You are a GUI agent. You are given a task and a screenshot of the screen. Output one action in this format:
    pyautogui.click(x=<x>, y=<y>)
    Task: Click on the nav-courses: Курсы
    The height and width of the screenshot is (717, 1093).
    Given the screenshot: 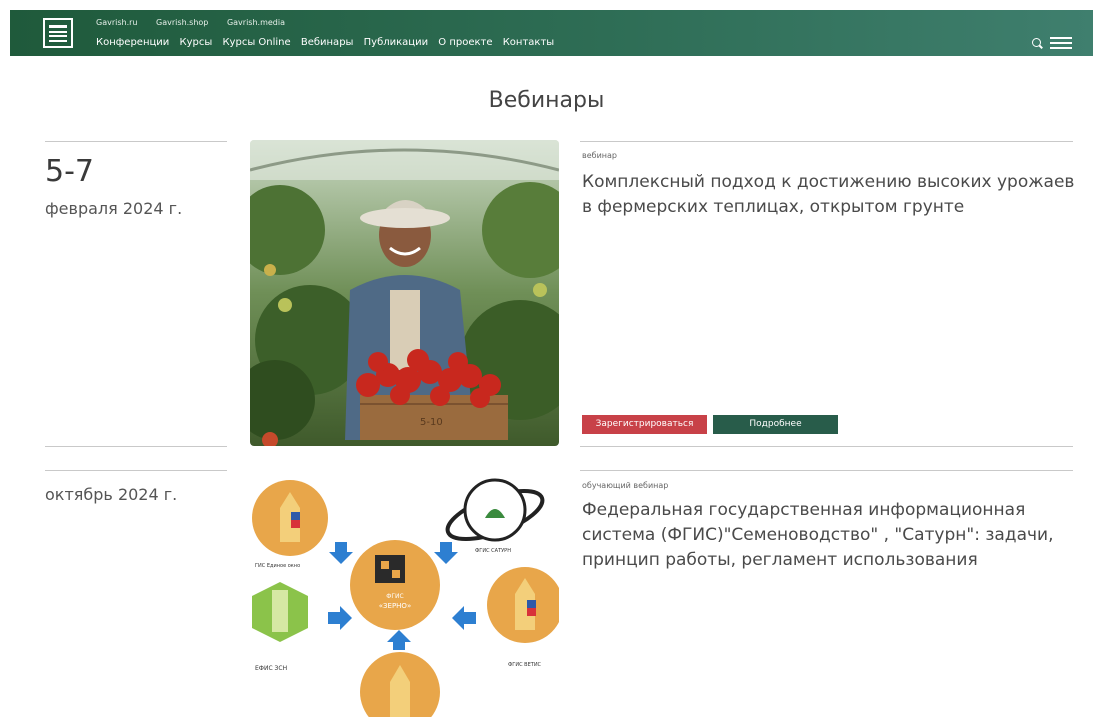 What is the action you would take?
    pyautogui.click(x=196, y=42)
    